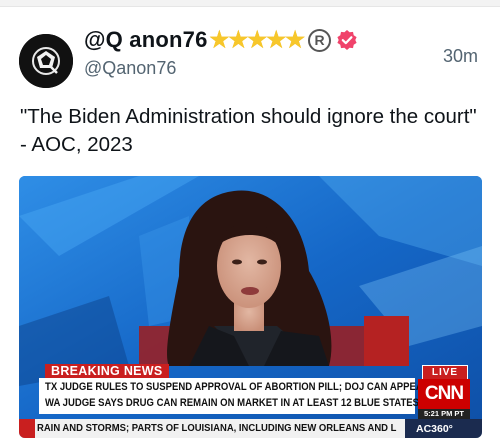 Image resolution: width=500 pixels, height=445 pixels. I want to click on star-rating: ★ ★ ★ ★ ★, so click(257, 40).